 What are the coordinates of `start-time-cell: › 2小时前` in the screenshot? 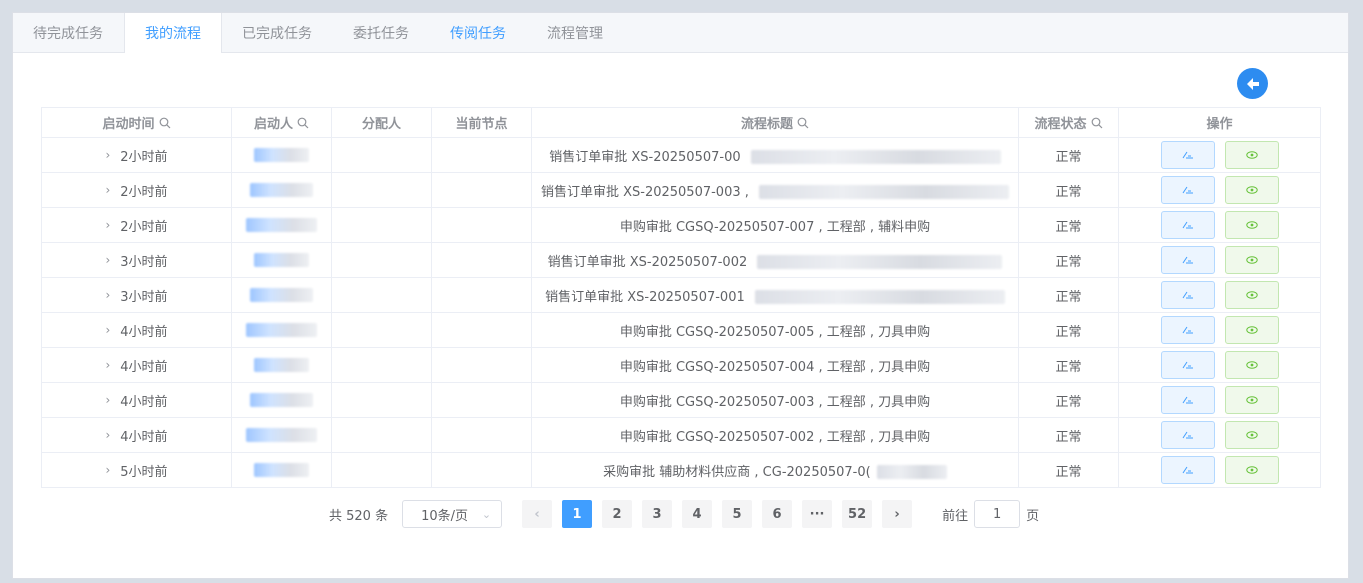 It's located at (136, 155).